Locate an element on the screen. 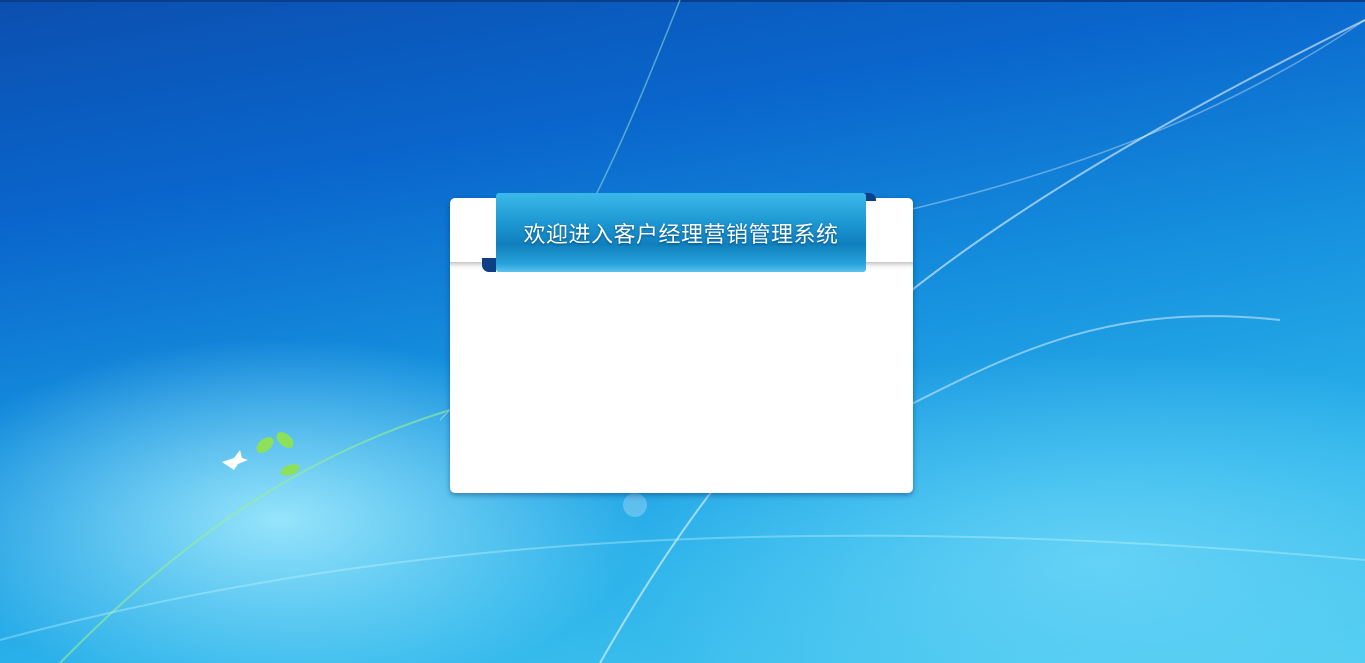 This screenshot has height=663, width=1365. dialog-title: 欢迎进入客户经理营销管理系统 is located at coordinates (681, 234).